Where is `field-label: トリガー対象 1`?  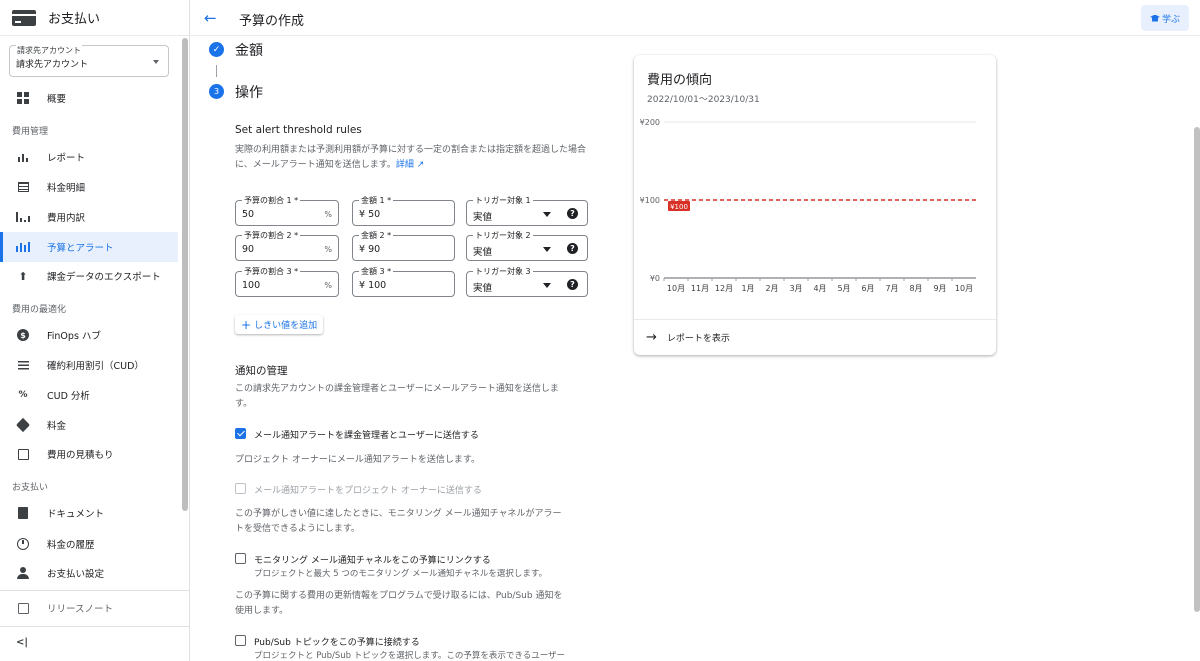
field-label: トリガー対象 1 is located at coordinates (503, 200).